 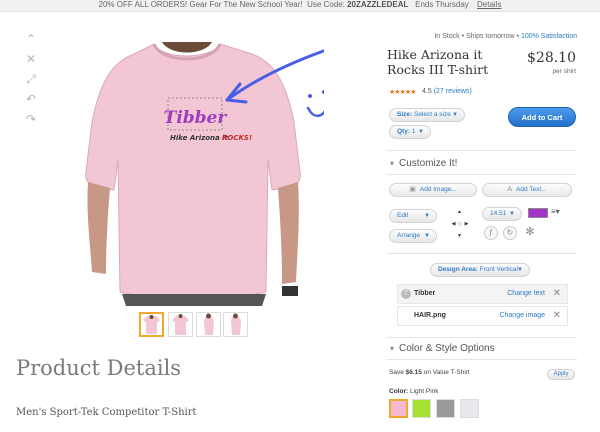 I want to click on center-icon: ◎, so click(x=459, y=224).